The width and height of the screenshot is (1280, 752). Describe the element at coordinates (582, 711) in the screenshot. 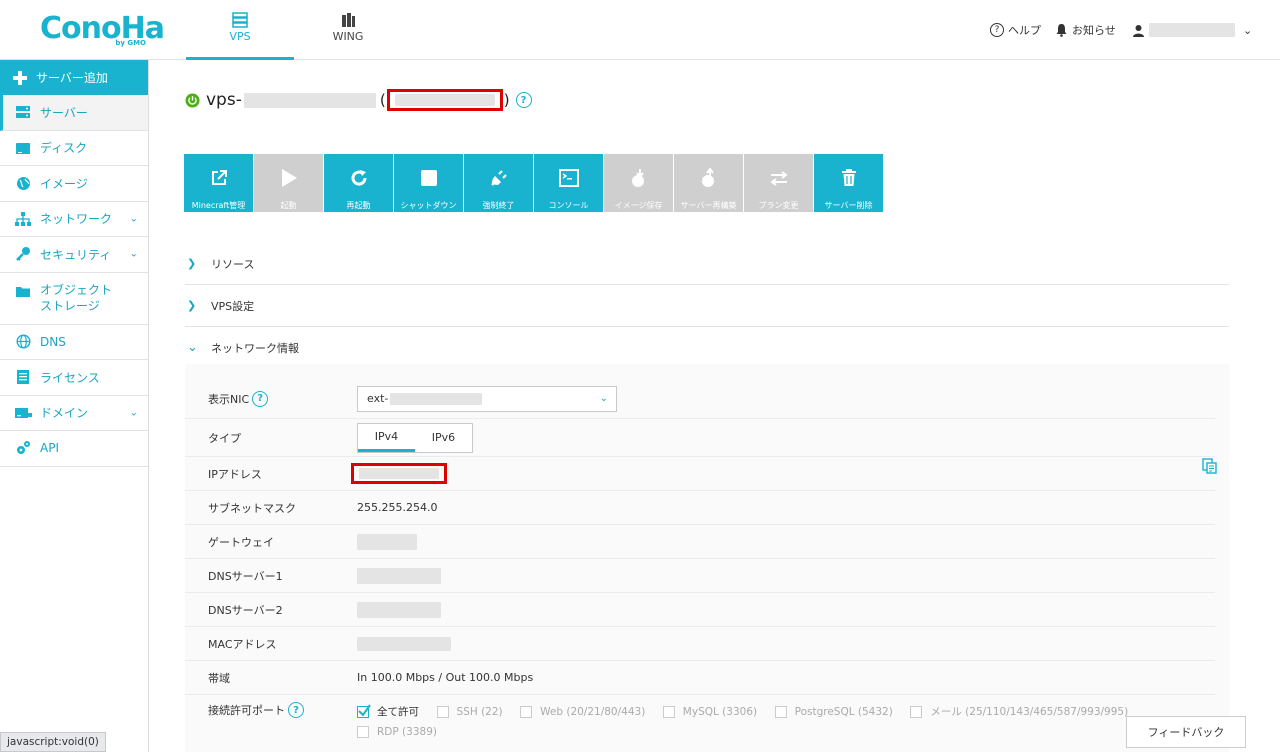

I see `port-option-web: Web (20/21/80/443)` at that location.